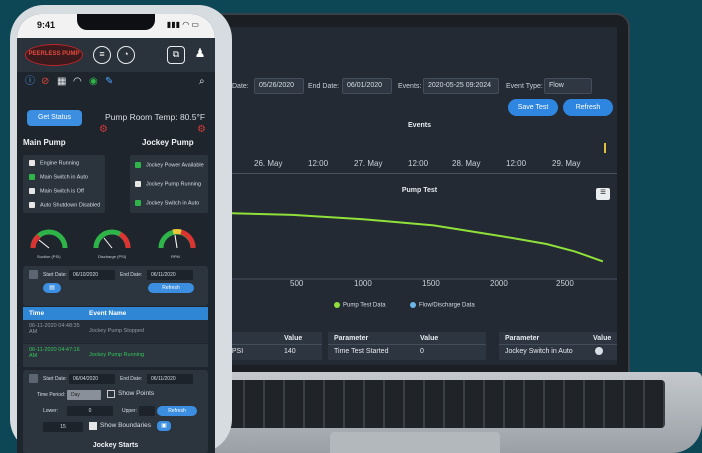 Image resolution: width=702 pixels, height=453 pixels. I want to click on main-pump-item: Main Switch is Off, so click(56, 191).